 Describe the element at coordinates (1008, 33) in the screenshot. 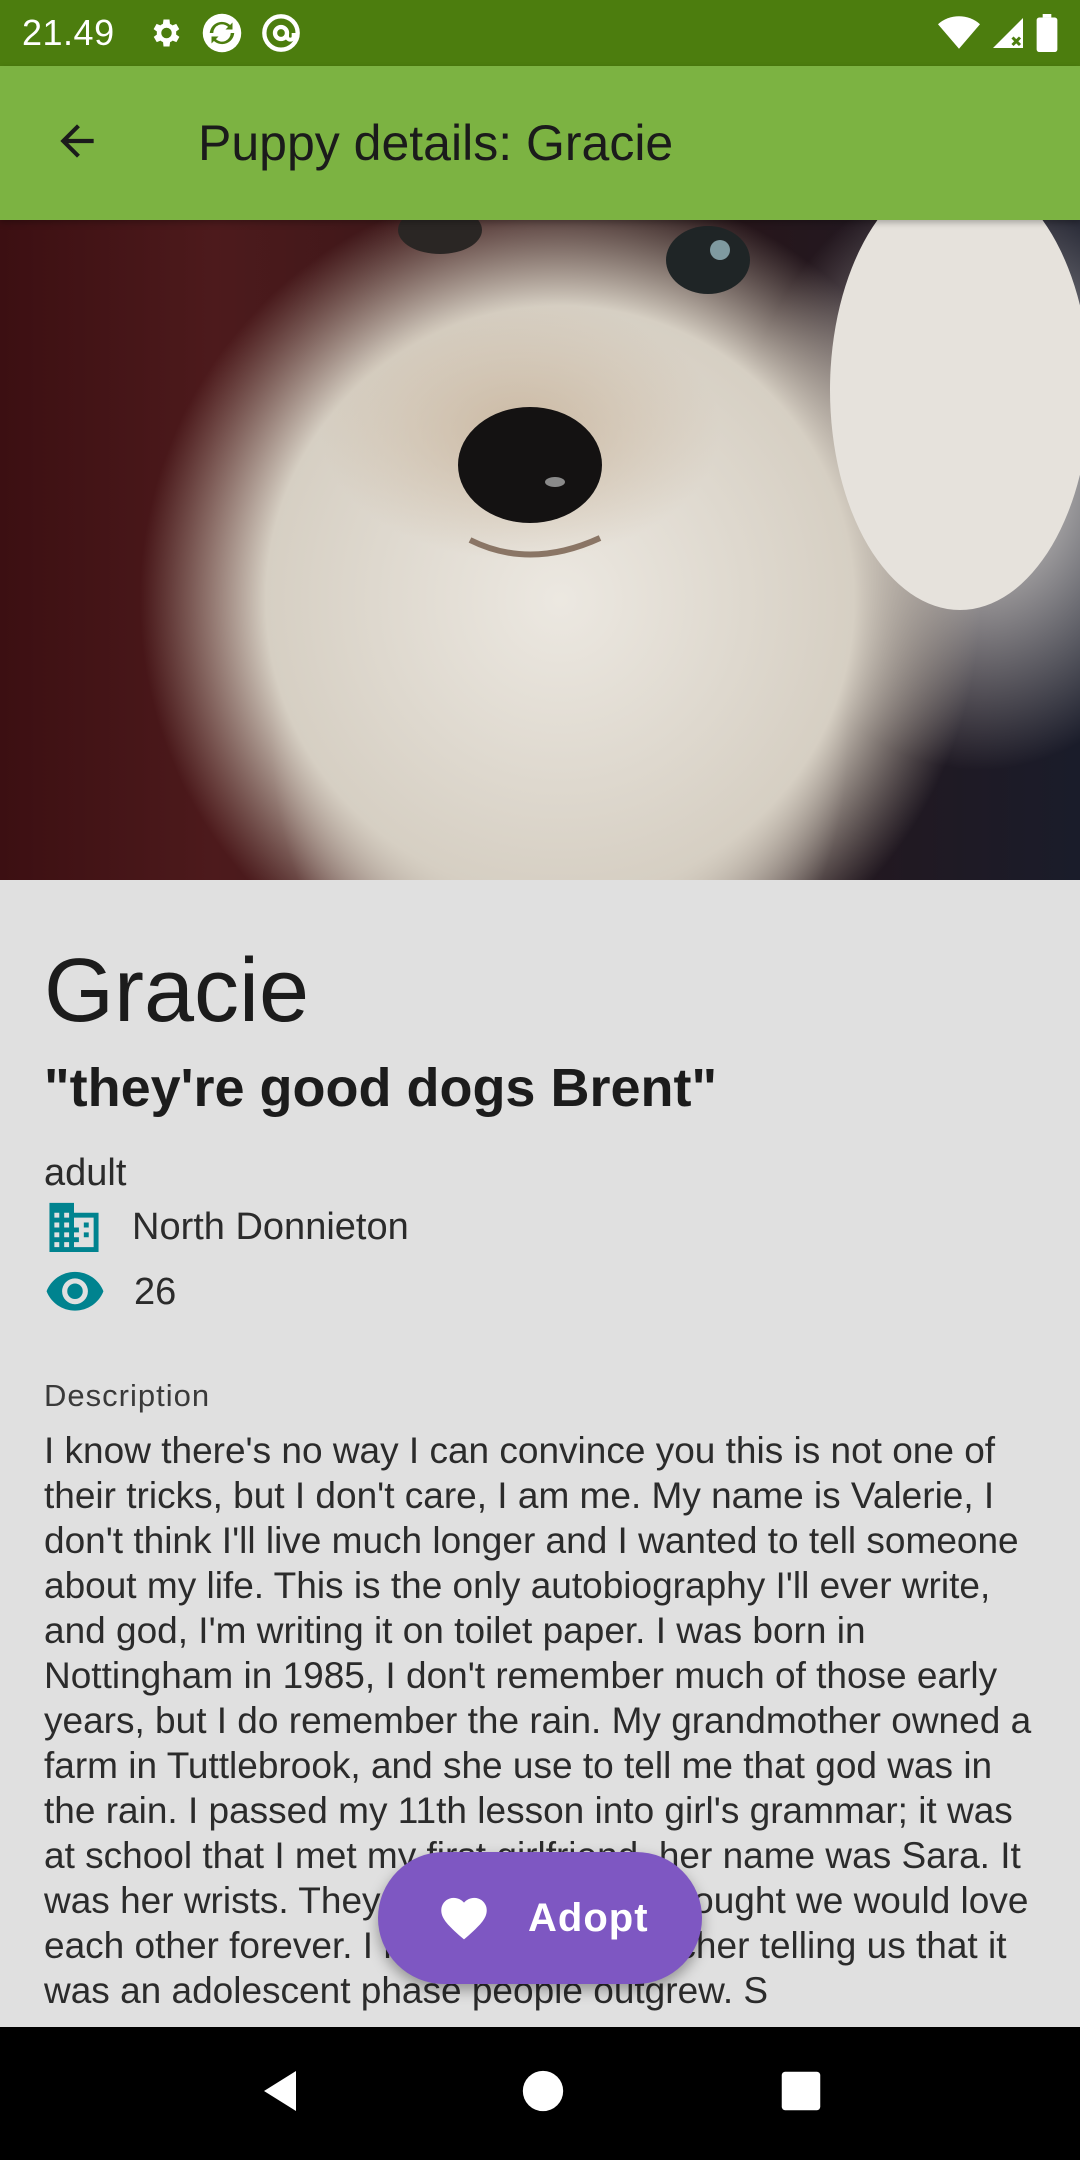

I see `cellular-icon` at that location.